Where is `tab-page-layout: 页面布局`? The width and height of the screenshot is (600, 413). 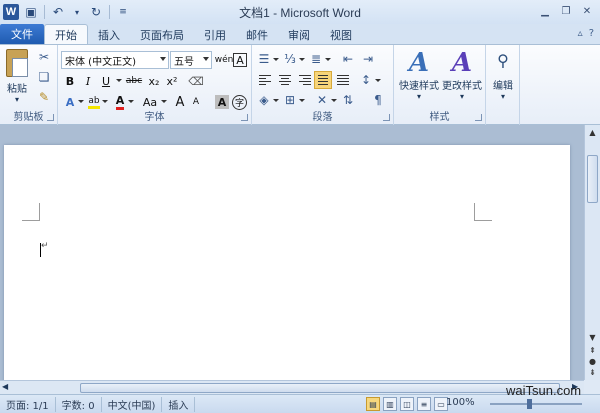 tab-page-layout: 页面布局 is located at coordinates (162, 34).